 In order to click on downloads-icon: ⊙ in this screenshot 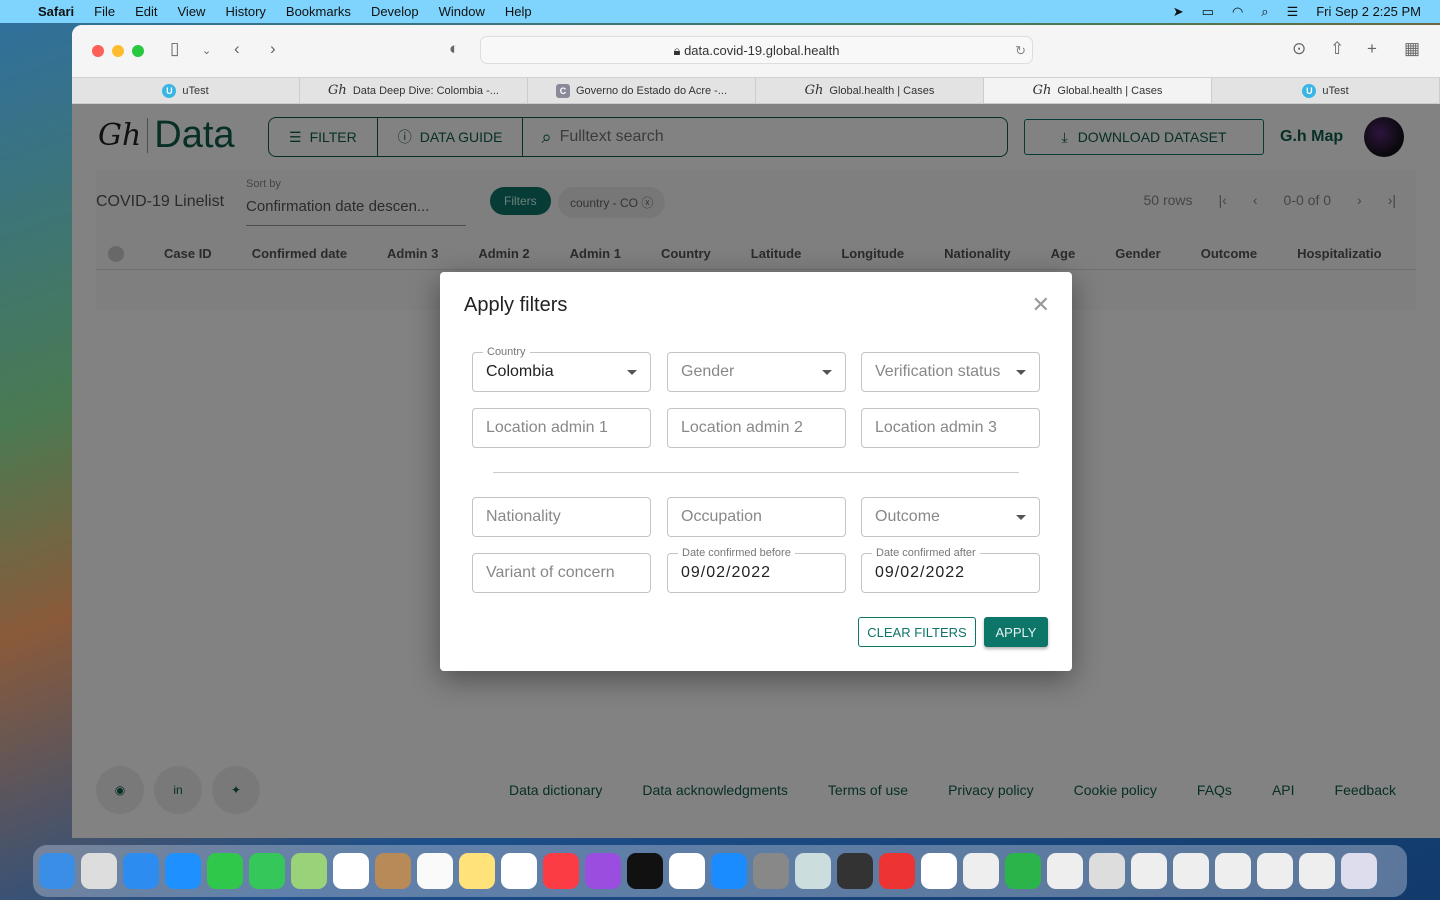, I will do `click(1299, 49)`.